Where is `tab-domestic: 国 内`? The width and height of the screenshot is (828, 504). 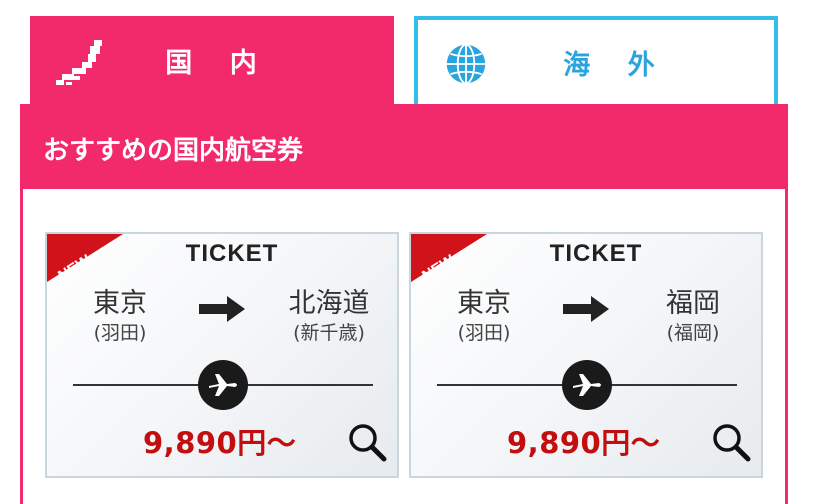
tab-domestic: 国 内 is located at coordinates (212, 60).